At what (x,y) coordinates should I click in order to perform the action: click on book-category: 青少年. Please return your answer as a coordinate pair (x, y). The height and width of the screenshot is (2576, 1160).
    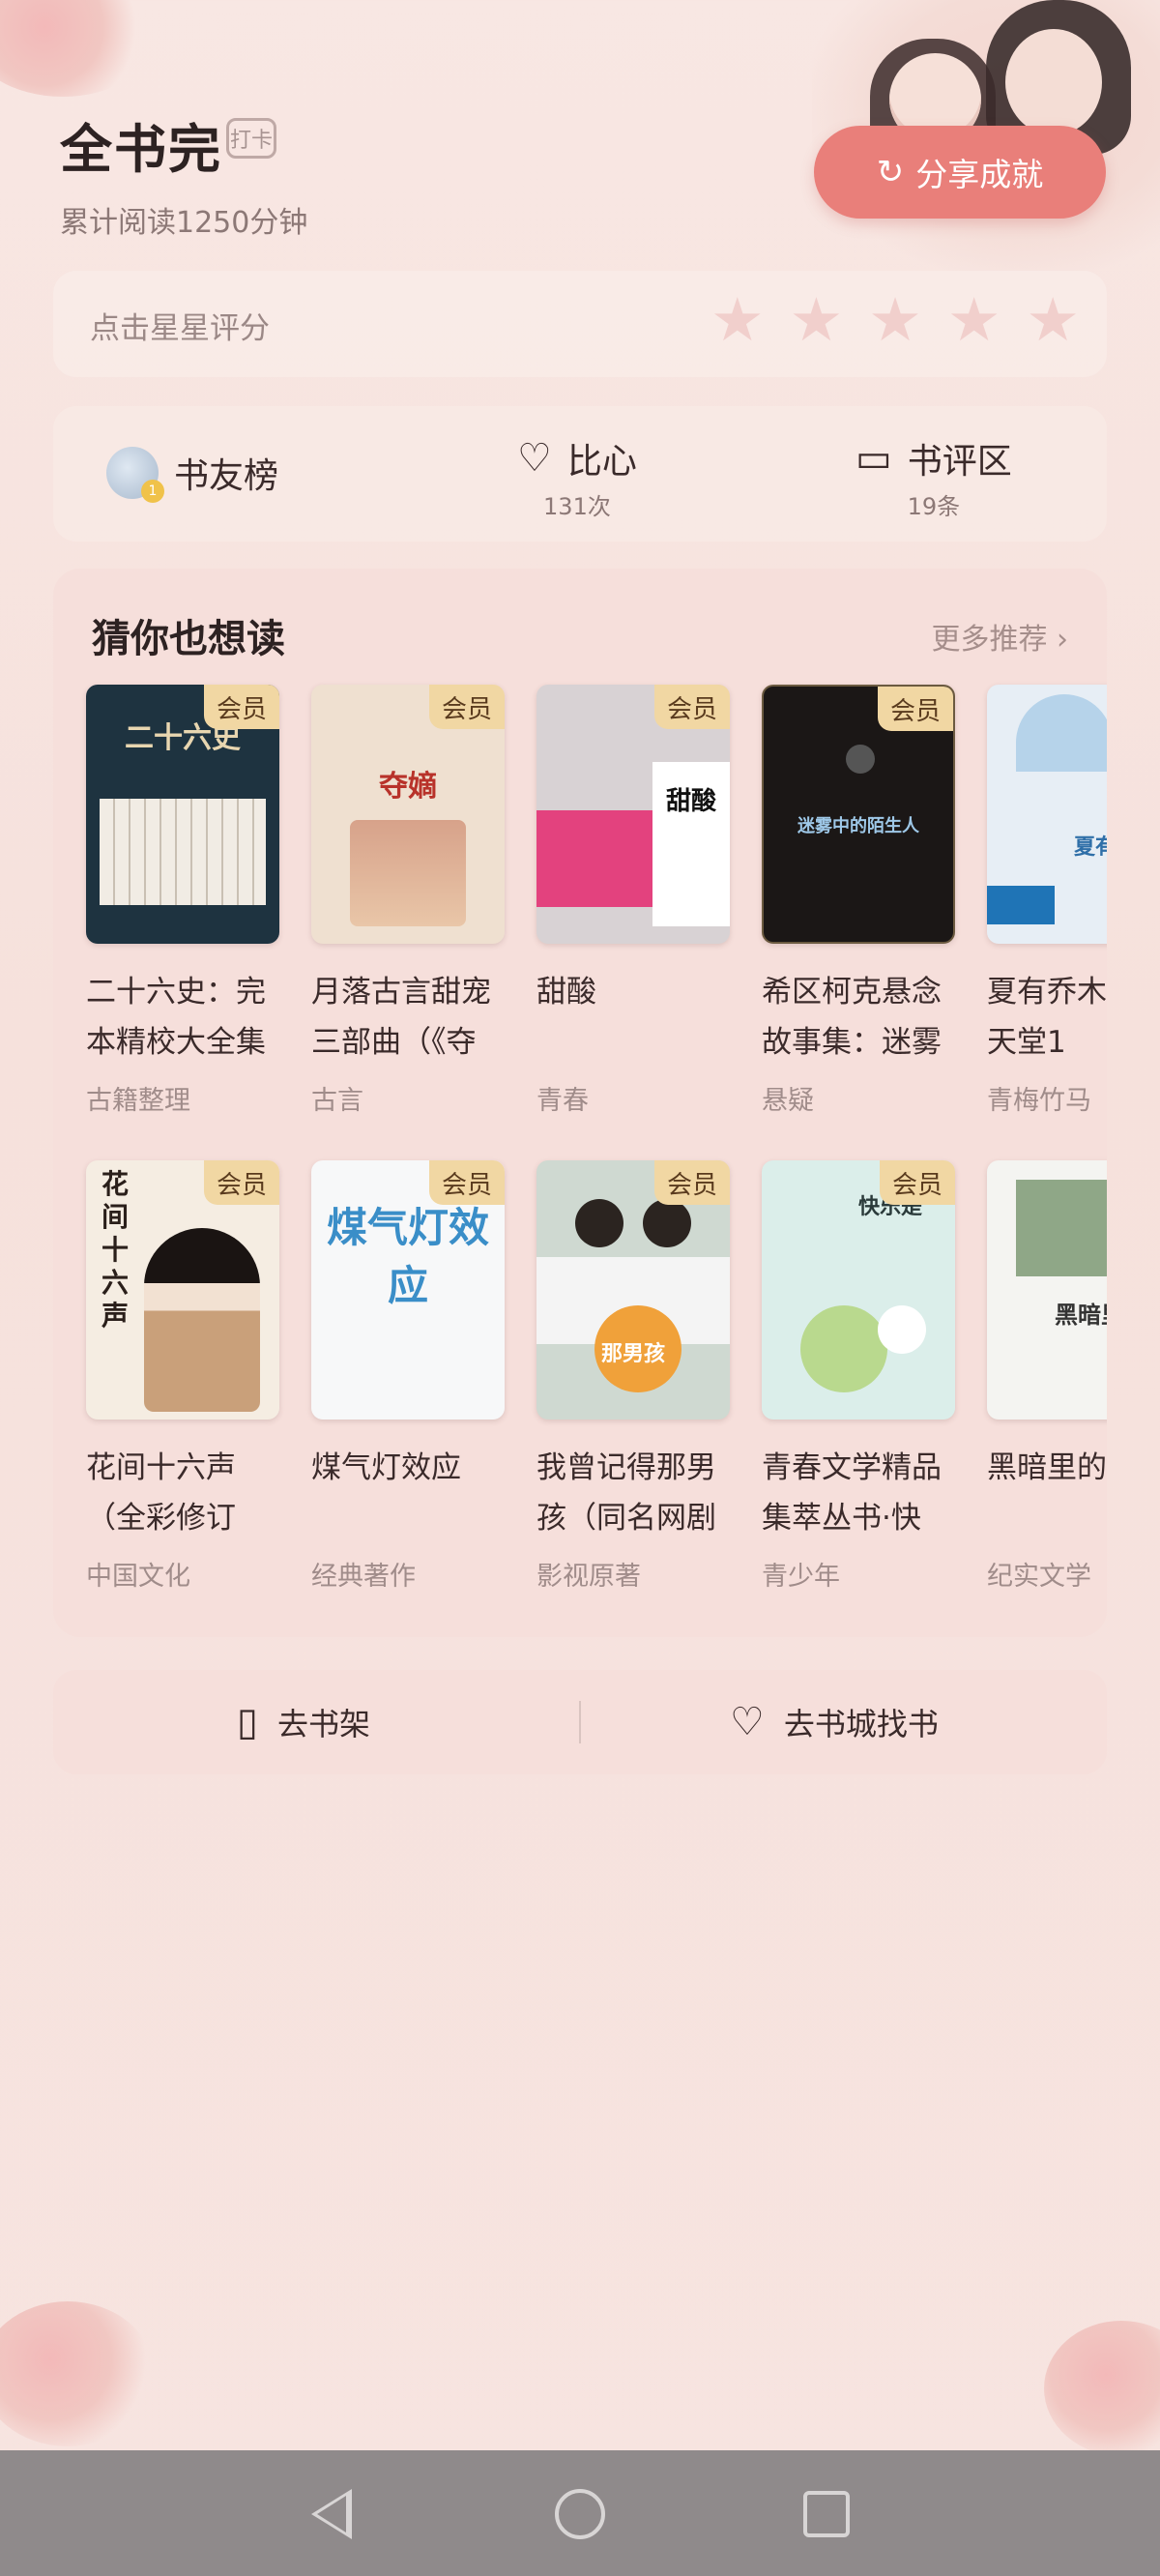
    Looking at the image, I should click on (801, 1577).